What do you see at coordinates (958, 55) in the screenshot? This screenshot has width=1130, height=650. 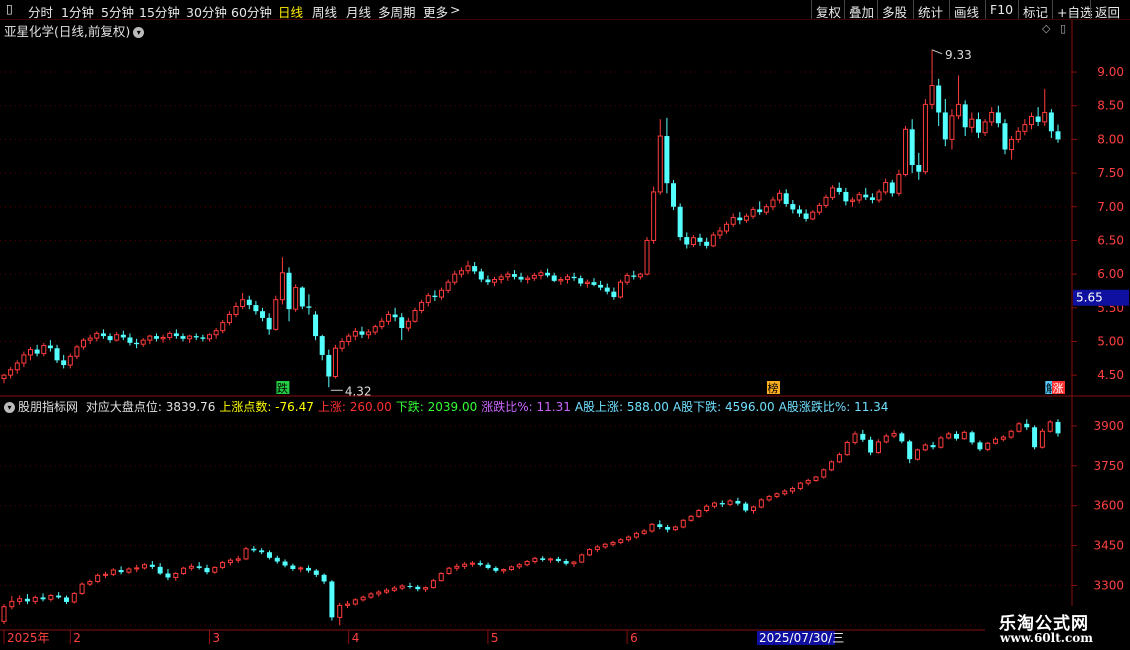 I see `high-price-label: 9.33` at bounding box center [958, 55].